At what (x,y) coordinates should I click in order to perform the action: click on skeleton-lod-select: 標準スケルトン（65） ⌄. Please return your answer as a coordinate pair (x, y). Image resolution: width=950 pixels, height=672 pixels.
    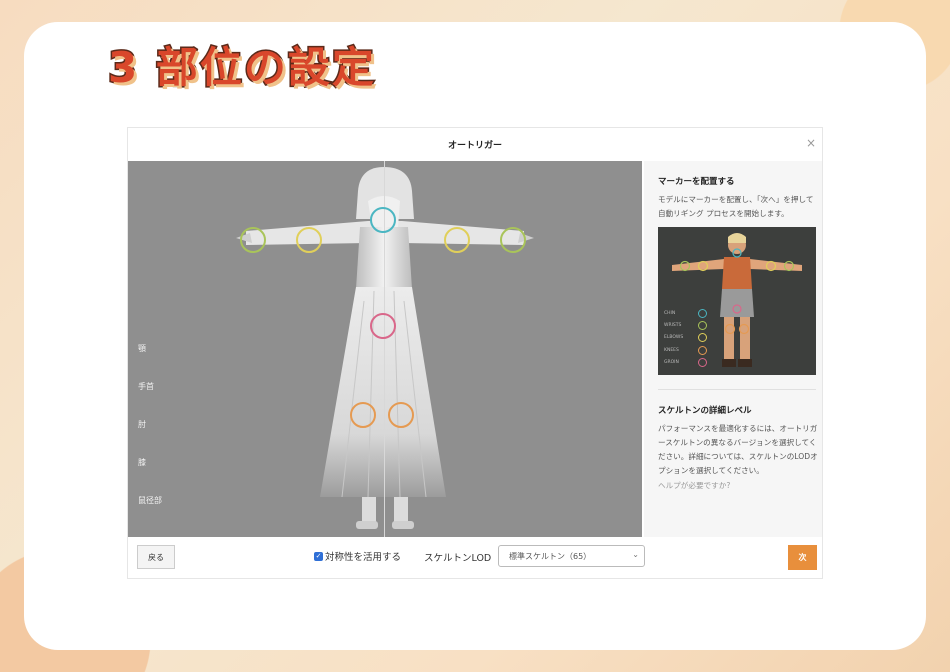
    Looking at the image, I should click on (571, 556).